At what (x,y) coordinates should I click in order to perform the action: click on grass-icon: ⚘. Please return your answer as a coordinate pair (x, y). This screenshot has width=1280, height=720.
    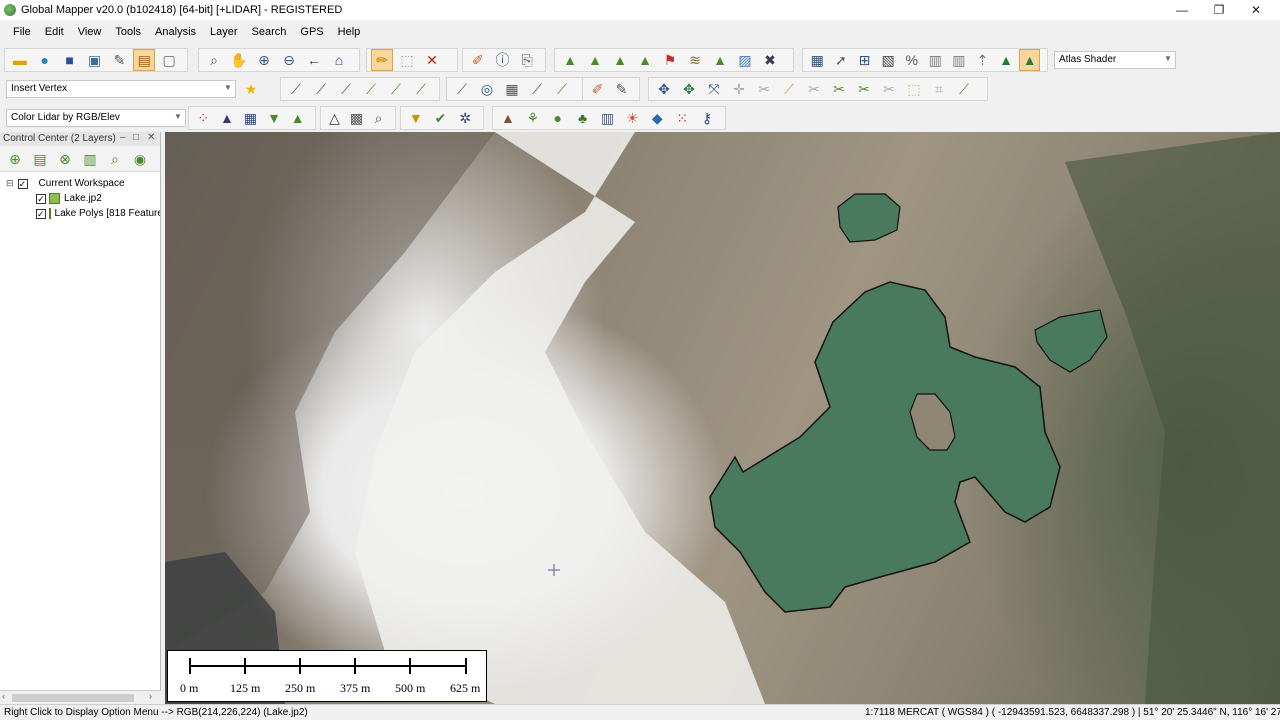
    Looking at the image, I should click on (533, 118).